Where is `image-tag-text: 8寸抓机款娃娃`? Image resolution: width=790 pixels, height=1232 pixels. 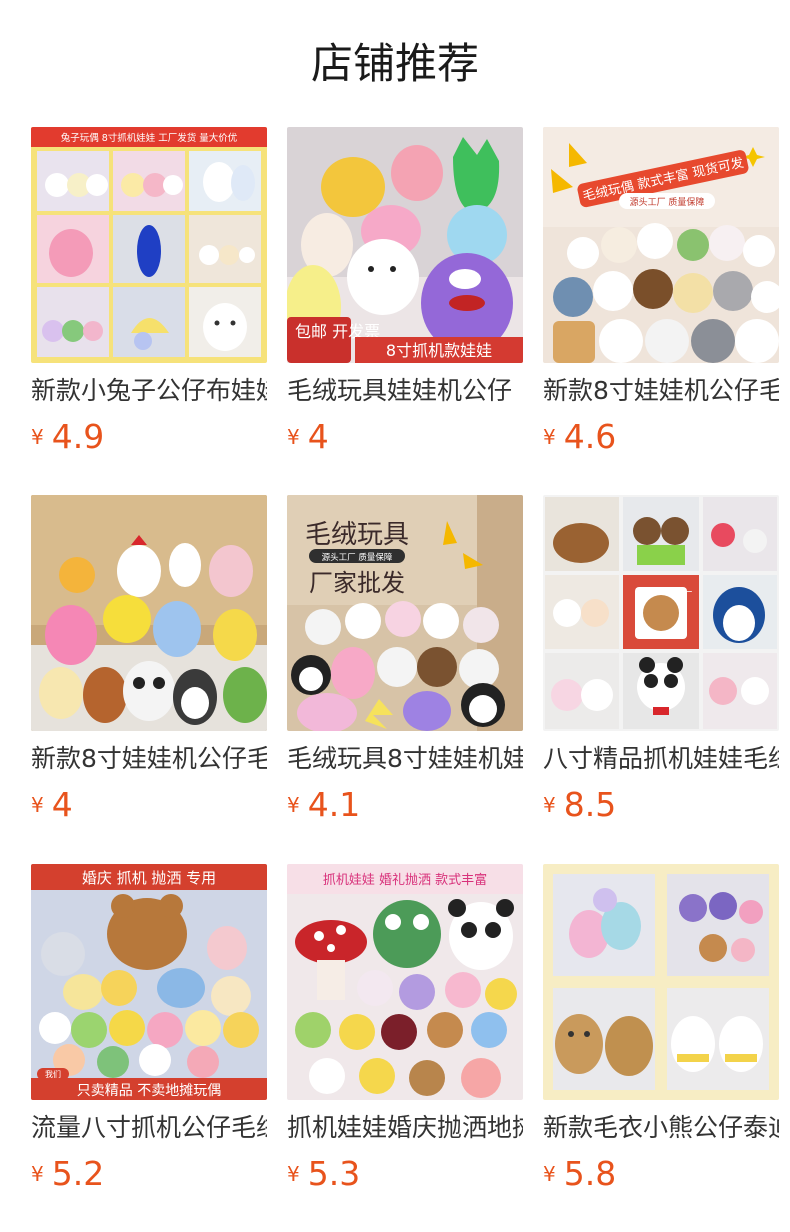 image-tag-text: 8寸抓机款娃娃 is located at coordinates (439, 350).